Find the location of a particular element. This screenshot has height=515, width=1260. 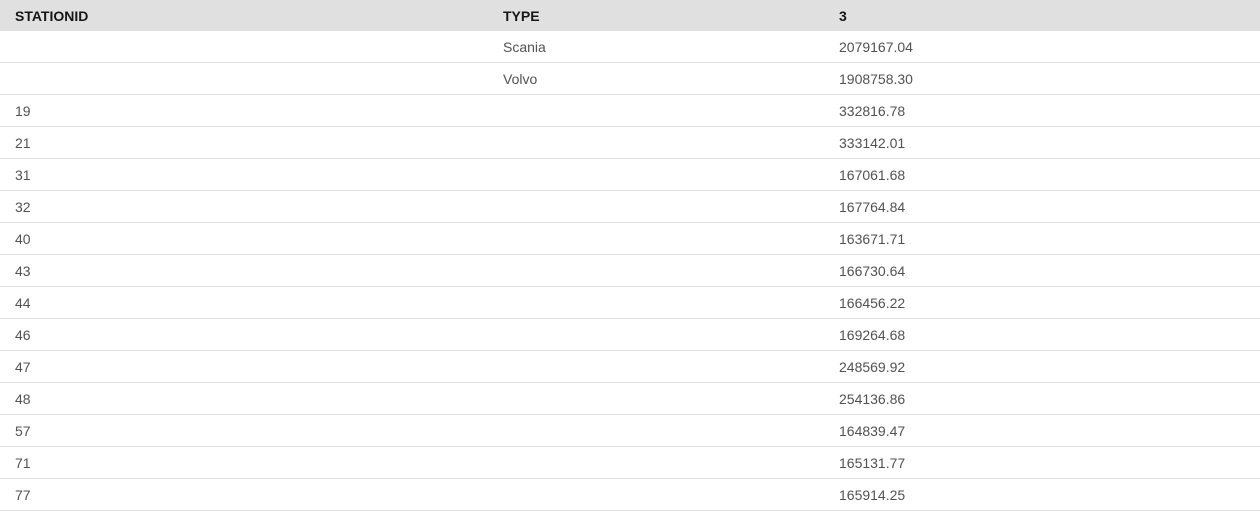

column-header-3: 3 is located at coordinates (1042, 16).